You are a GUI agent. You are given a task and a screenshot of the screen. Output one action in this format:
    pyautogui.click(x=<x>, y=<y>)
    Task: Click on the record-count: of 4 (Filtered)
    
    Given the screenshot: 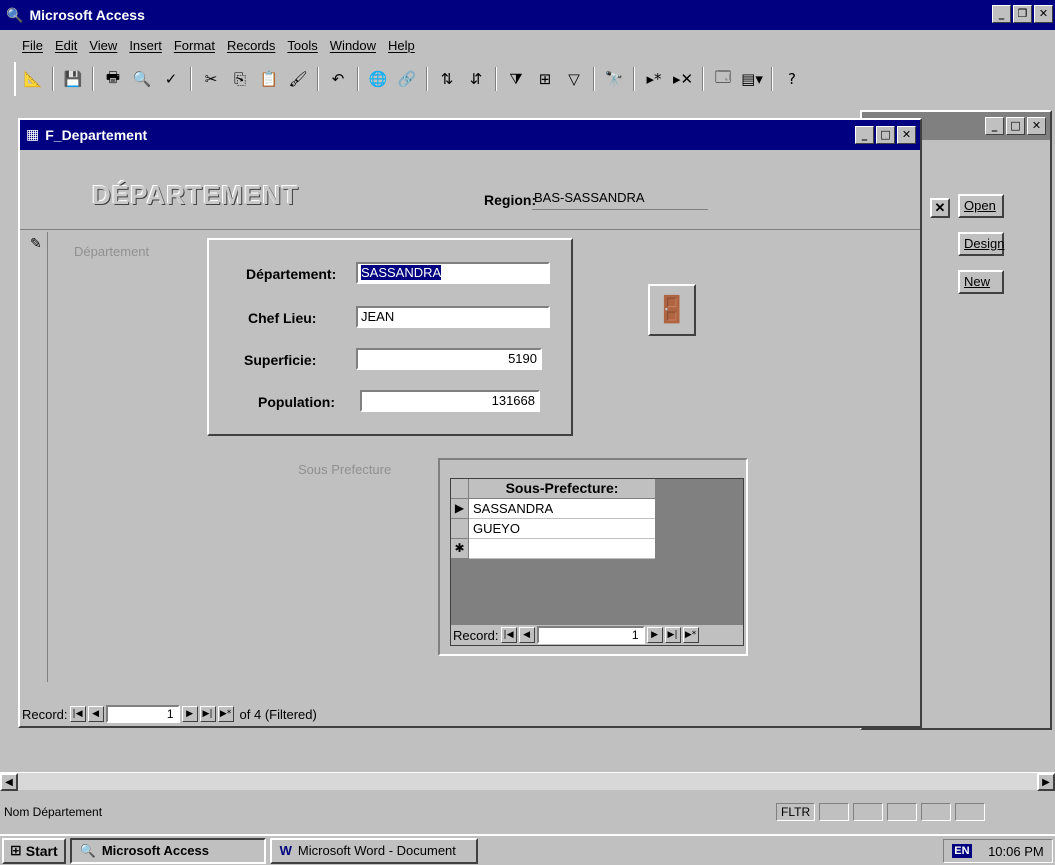 What is the action you would take?
    pyautogui.click(x=278, y=714)
    